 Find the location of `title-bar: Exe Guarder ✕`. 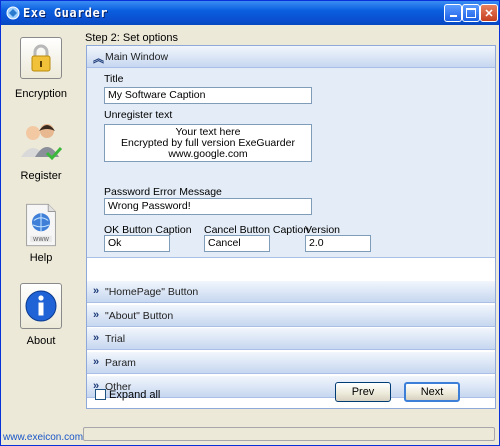

title-bar: Exe Guarder ✕ is located at coordinates (250, 13).